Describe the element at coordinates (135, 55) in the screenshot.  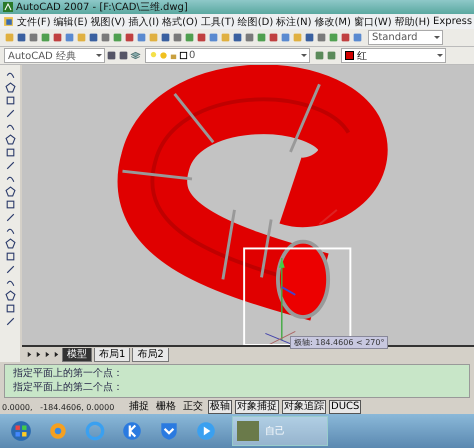
I see `layers-icon` at that location.